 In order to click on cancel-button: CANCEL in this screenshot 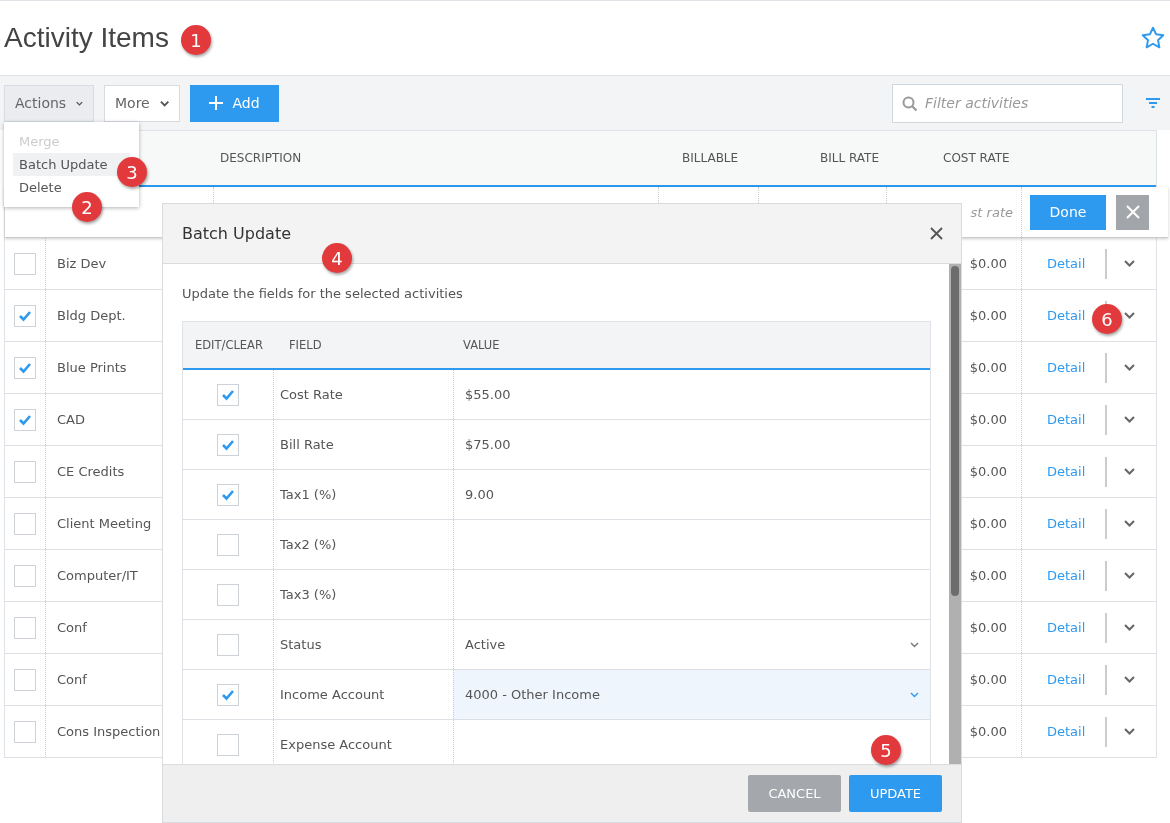, I will do `click(794, 793)`.